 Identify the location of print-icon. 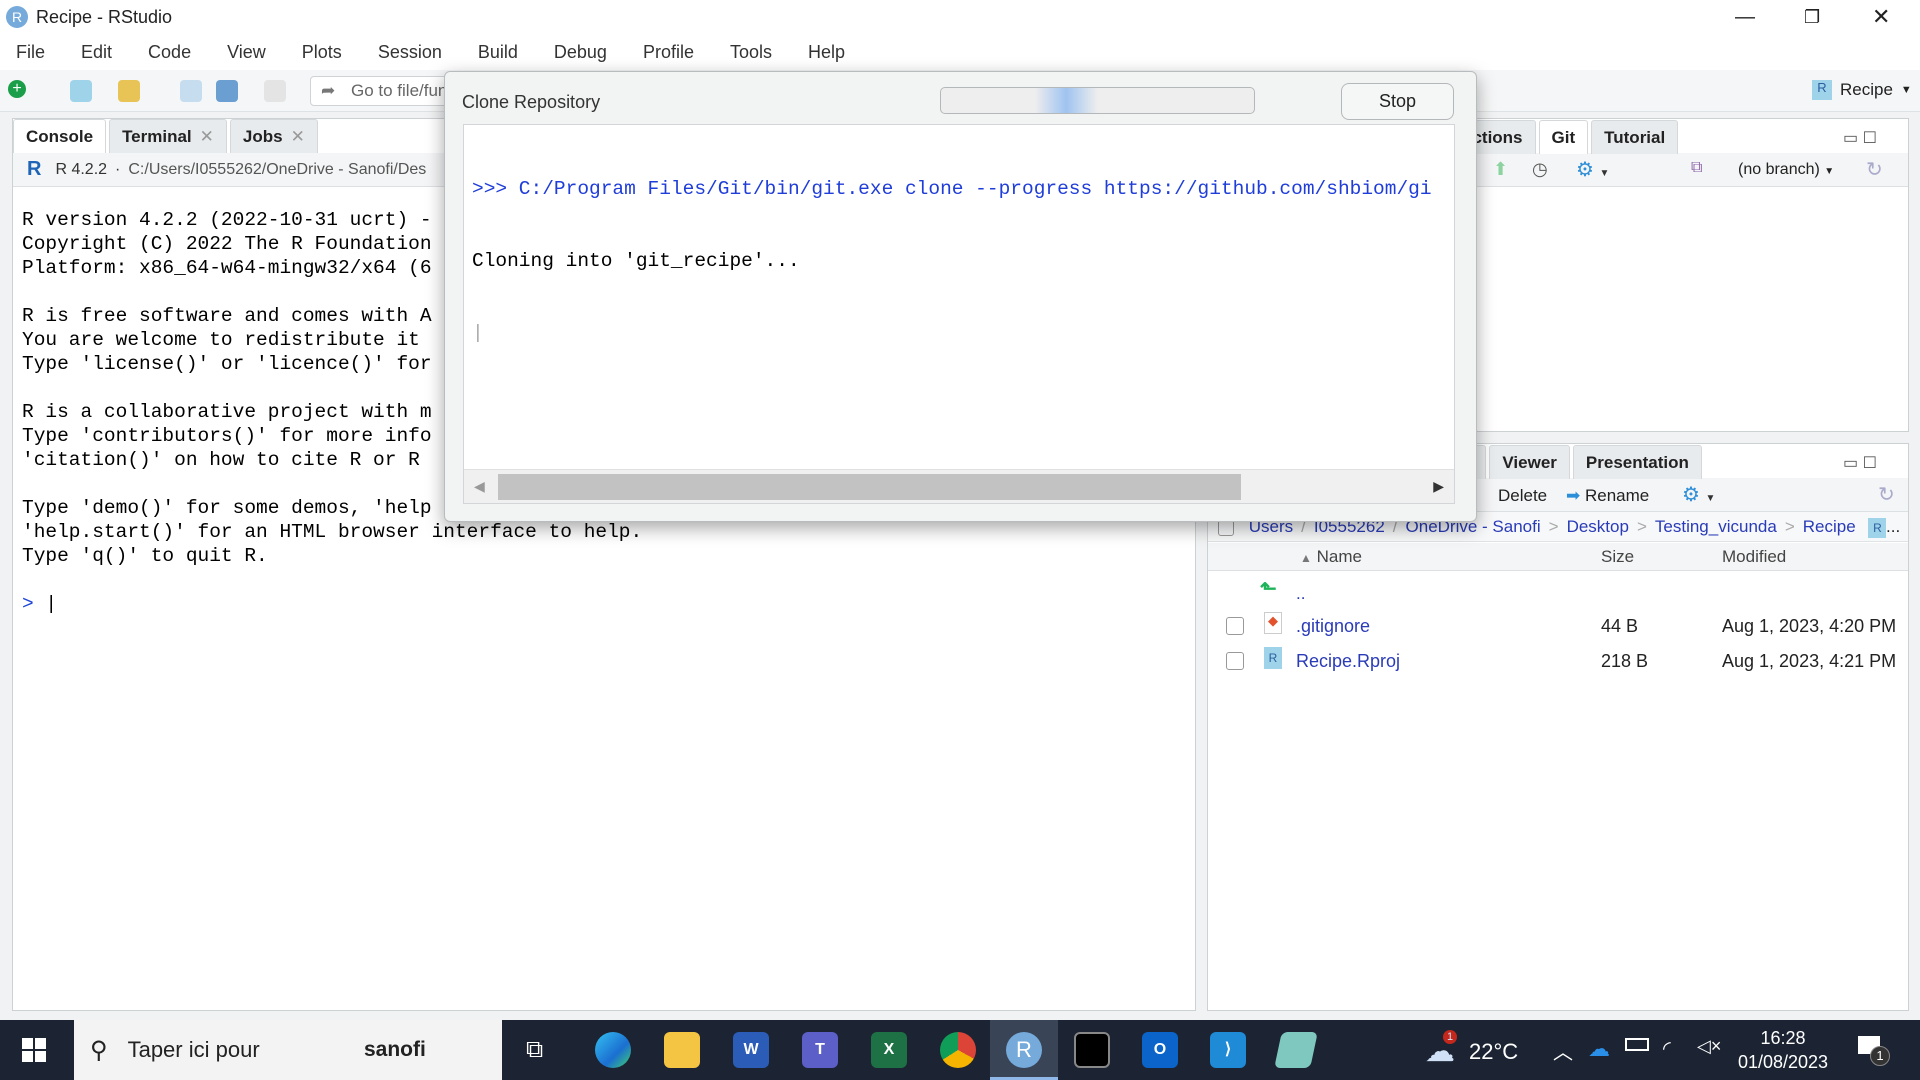
(275, 91).